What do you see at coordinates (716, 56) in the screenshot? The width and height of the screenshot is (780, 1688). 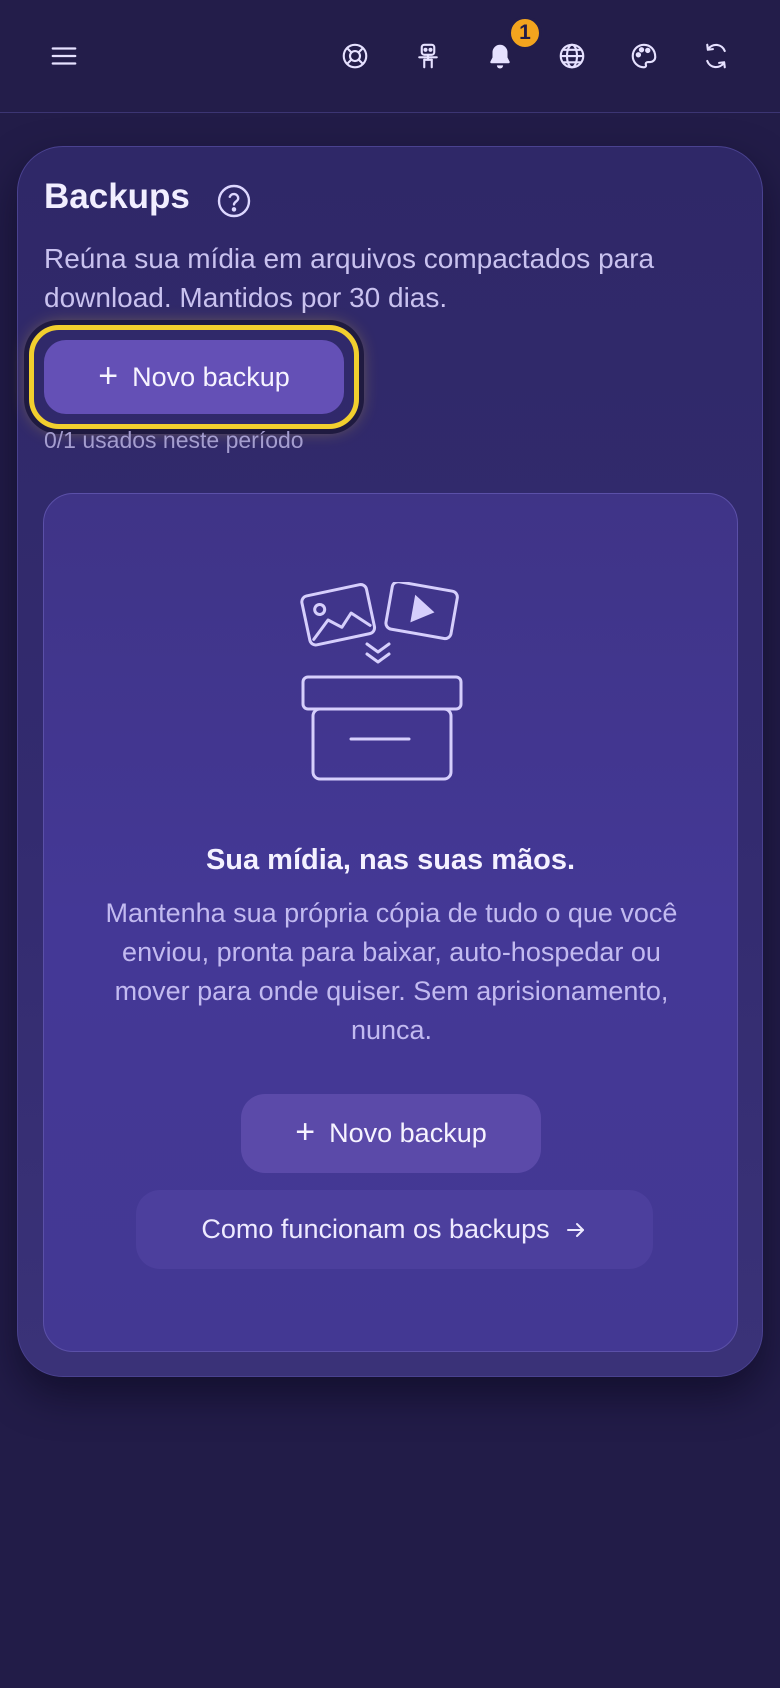 I see `refresh-icon` at bounding box center [716, 56].